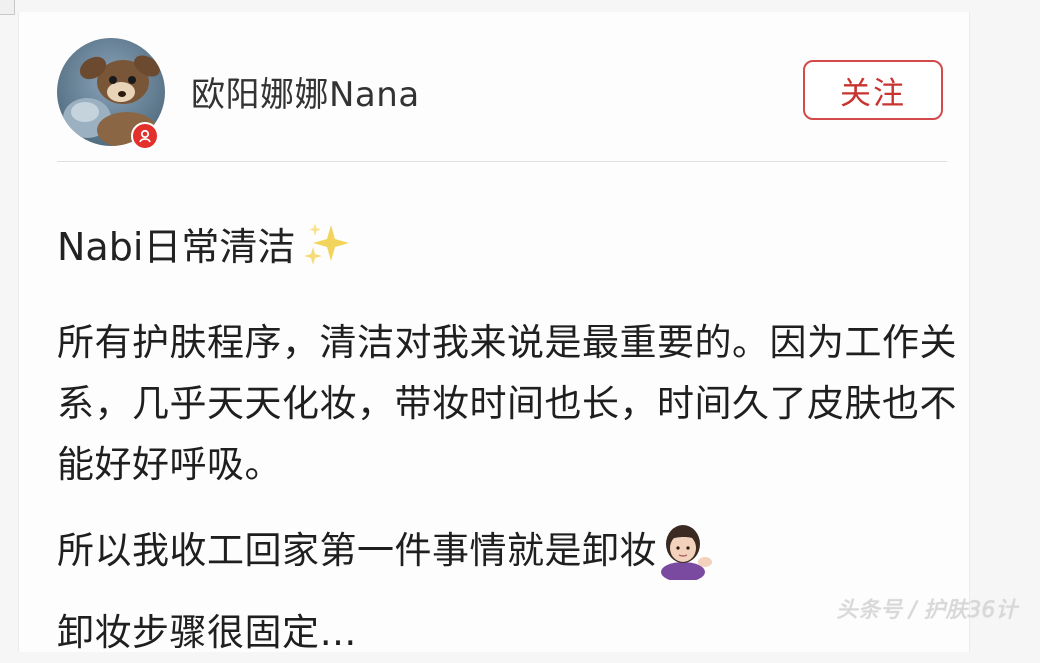  I want to click on post-paragraph: 所以我收工回家第一件事情就是卸妆, so click(512, 551).